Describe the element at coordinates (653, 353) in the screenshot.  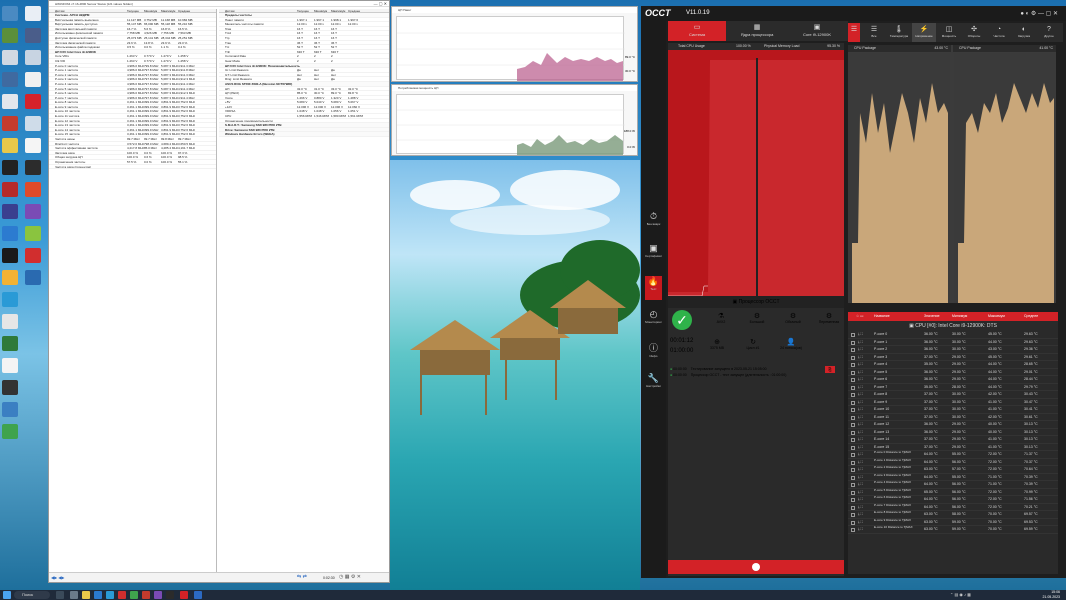
I see `sidebar-info: ⓘ Инфо` at that location.